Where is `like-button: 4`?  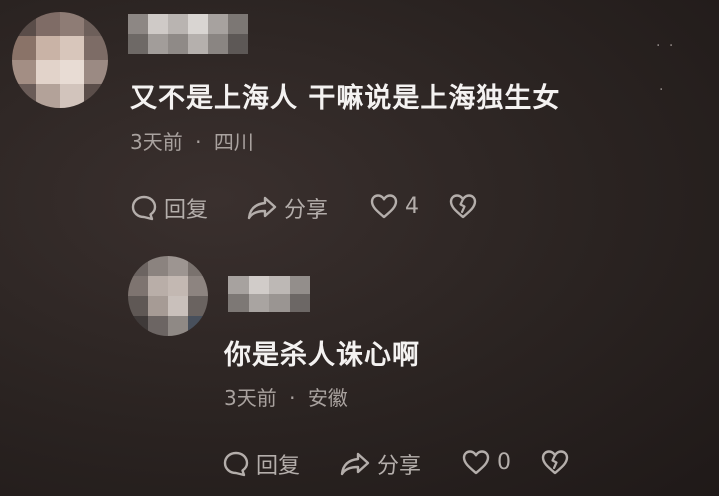 like-button: 4 is located at coordinates (394, 206).